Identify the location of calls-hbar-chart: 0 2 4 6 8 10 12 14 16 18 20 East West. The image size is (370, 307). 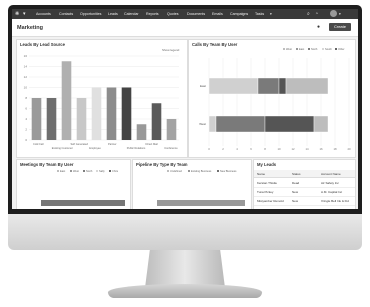
(275, 104).